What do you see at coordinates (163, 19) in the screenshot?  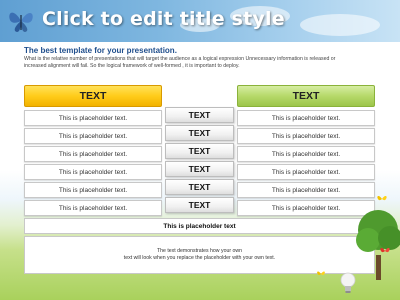 I see `page-title: Click to edit title style` at bounding box center [163, 19].